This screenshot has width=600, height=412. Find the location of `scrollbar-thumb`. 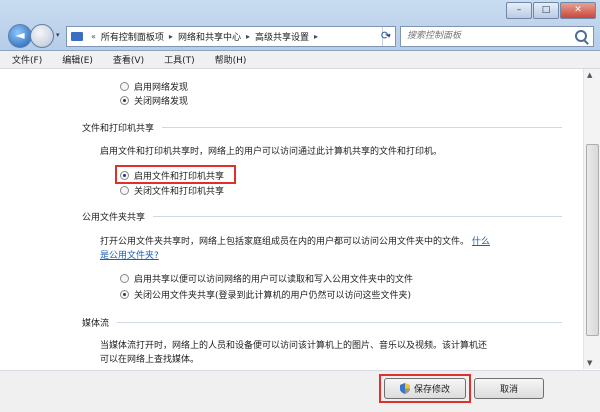

scrollbar-thumb is located at coordinates (592, 240).